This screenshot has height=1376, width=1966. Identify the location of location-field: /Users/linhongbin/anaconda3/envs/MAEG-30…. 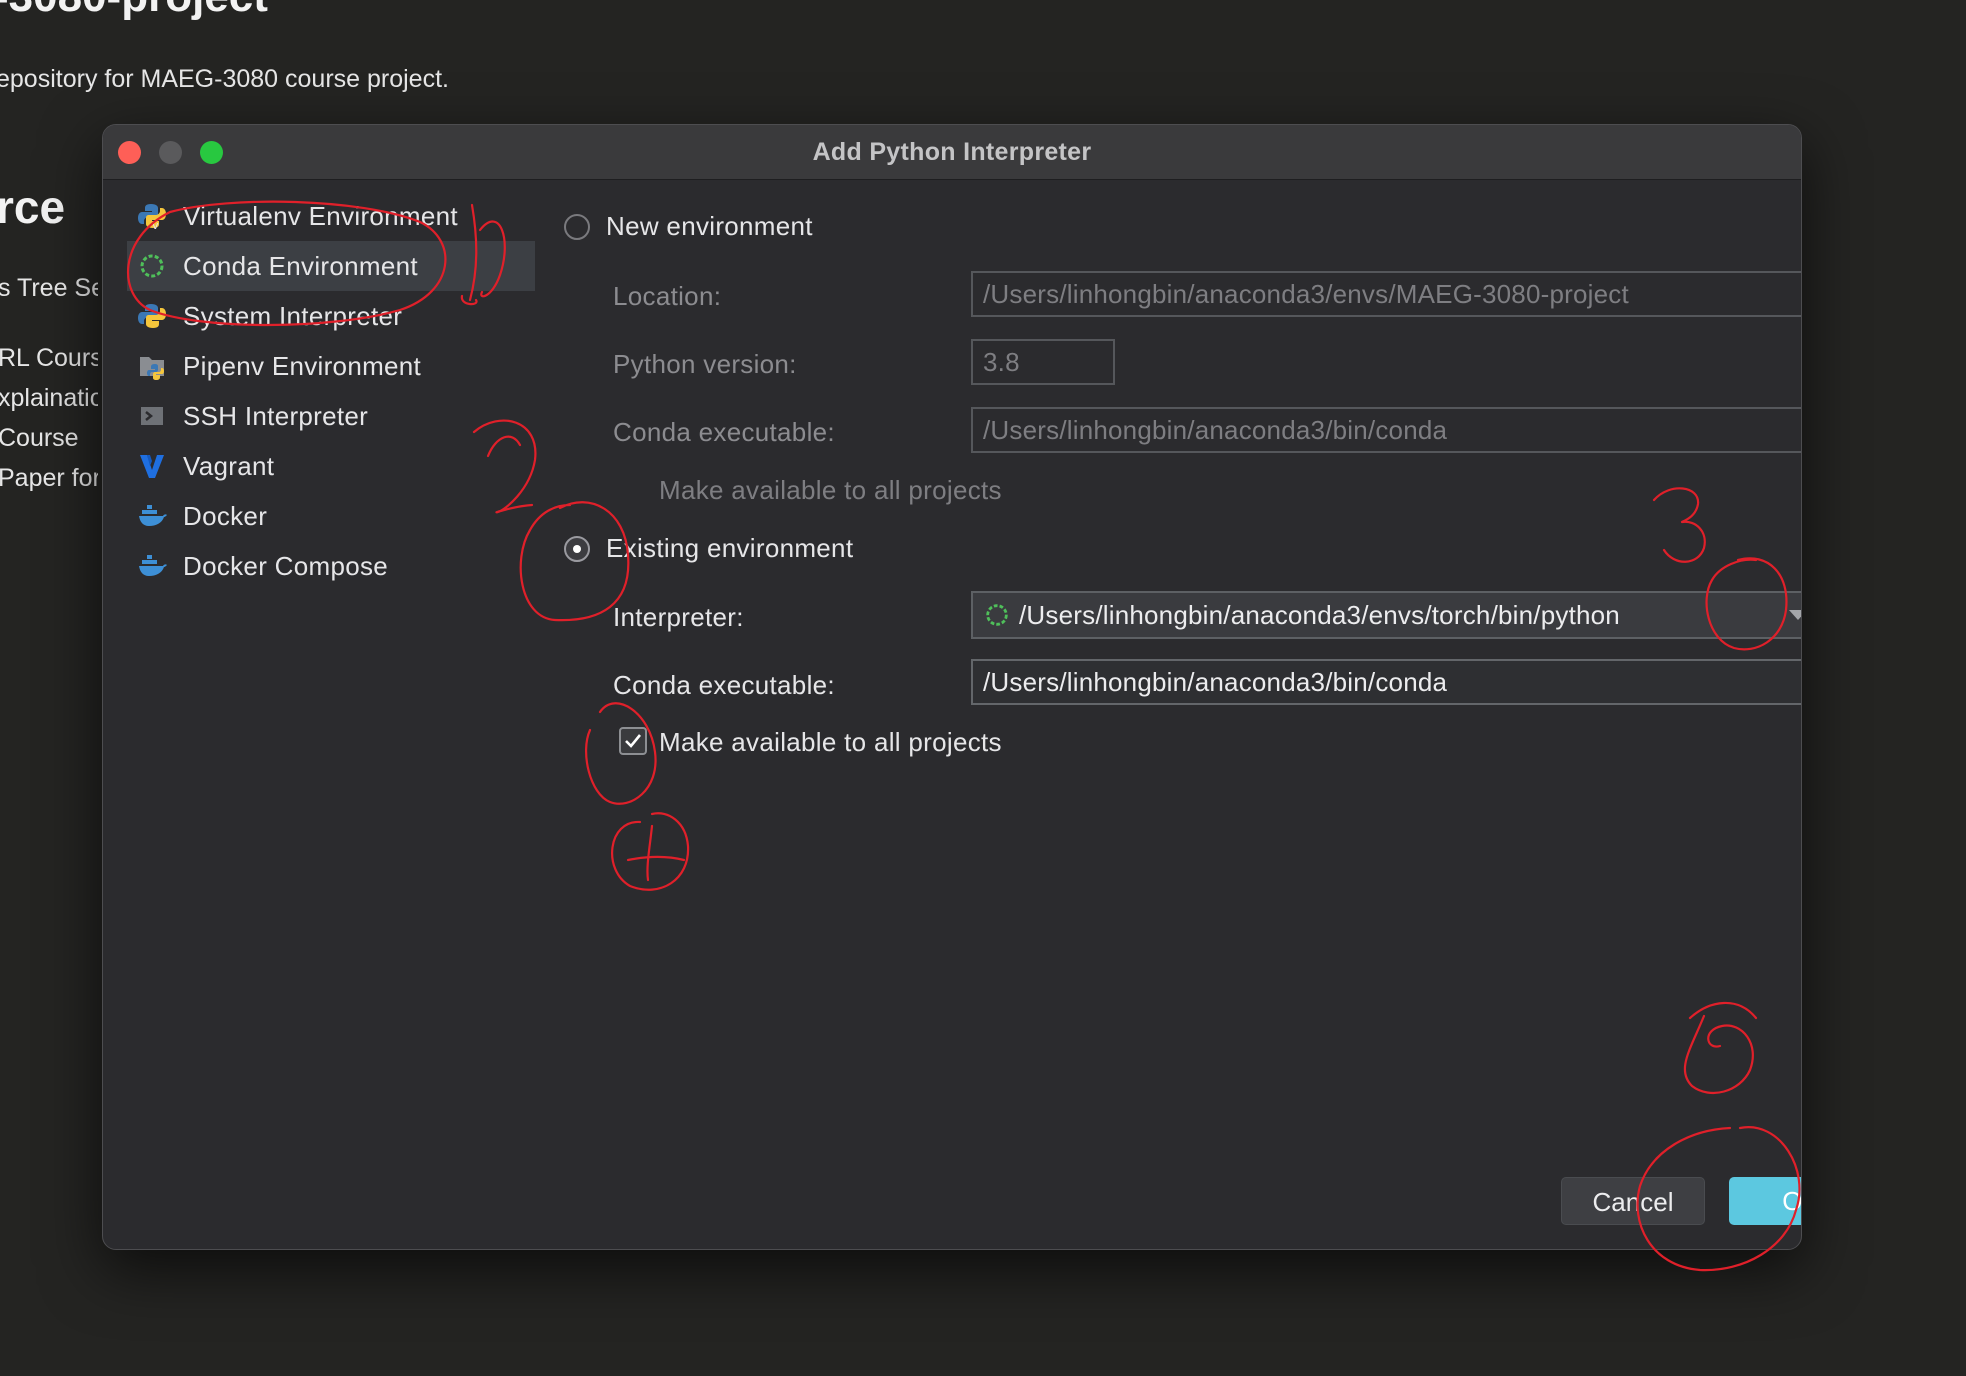
(1386, 294).